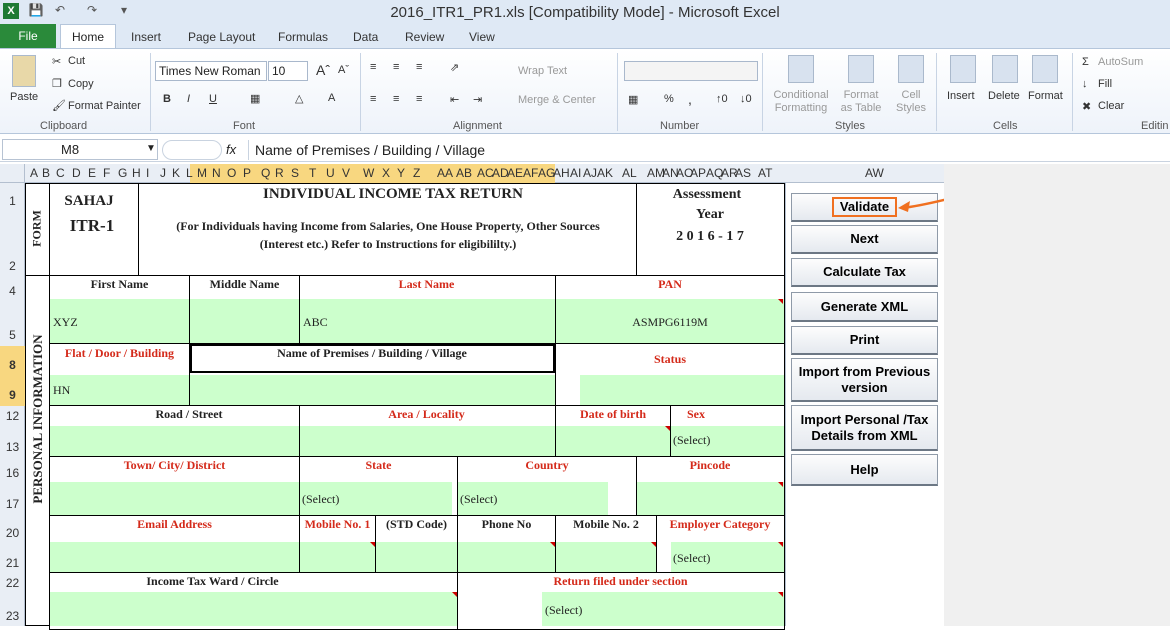  What do you see at coordinates (146, 37) in the screenshot?
I see `tab-insert: Insert` at bounding box center [146, 37].